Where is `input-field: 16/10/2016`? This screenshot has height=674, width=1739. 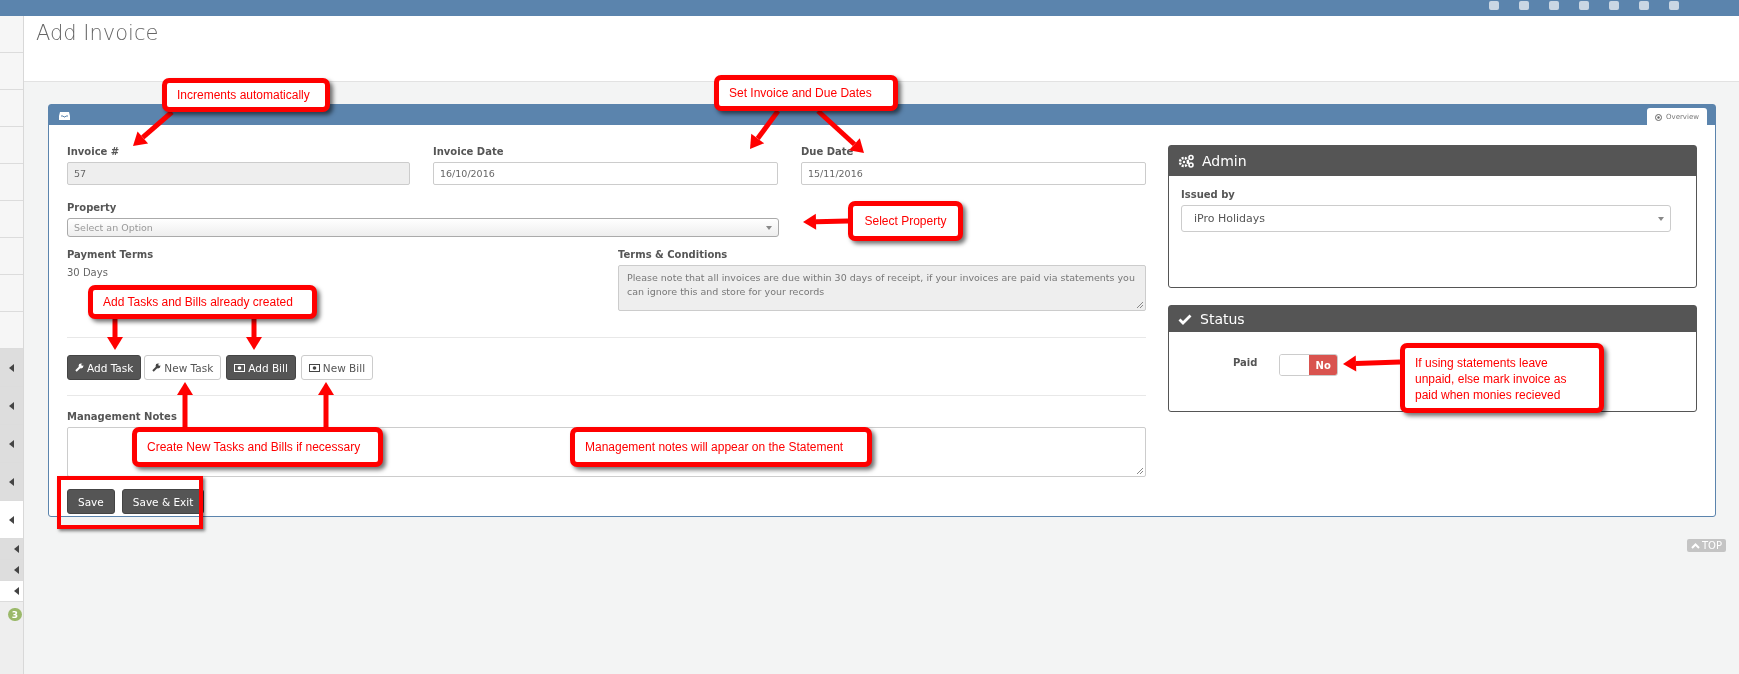 input-field: 16/10/2016 is located at coordinates (605, 173).